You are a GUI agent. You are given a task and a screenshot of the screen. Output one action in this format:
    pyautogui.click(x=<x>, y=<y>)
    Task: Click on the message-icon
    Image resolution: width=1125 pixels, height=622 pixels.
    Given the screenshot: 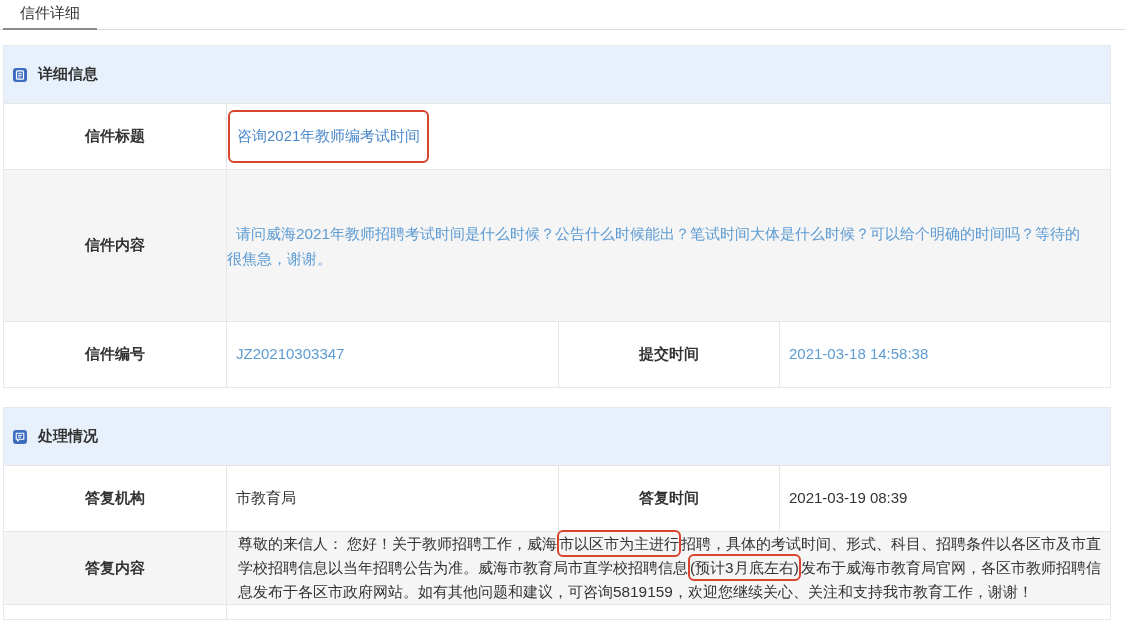 What is the action you would take?
    pyautogui.click(x=20, y=436)
    